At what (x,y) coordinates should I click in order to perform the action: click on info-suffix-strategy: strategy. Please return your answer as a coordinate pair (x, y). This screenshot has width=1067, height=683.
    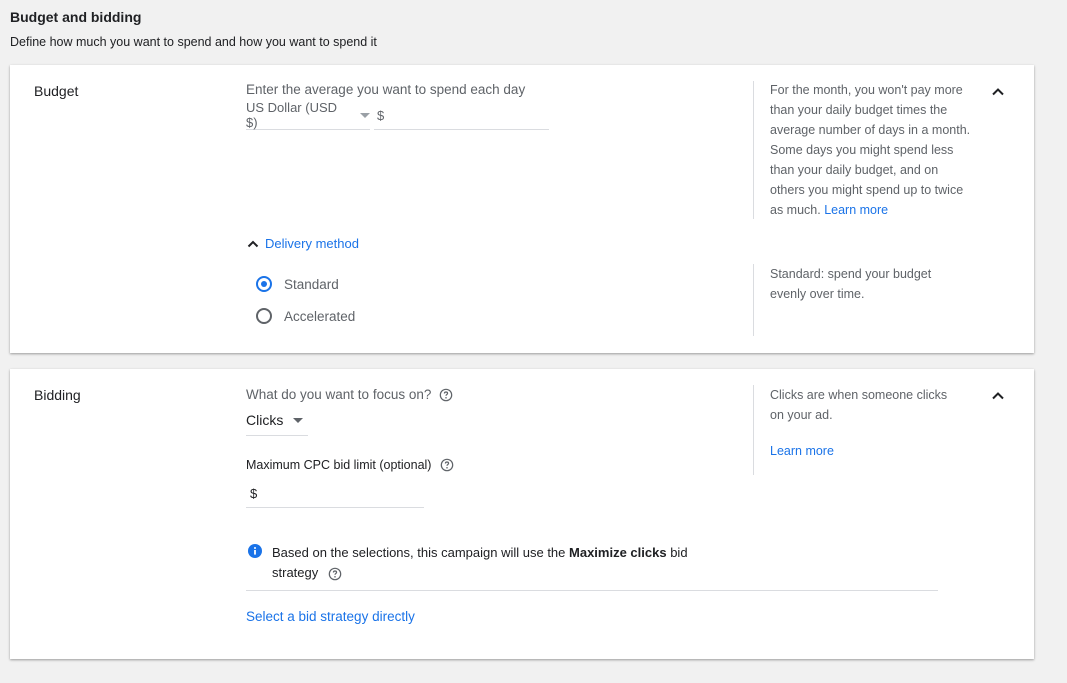
    Looking at the image, I should click on (295, 572).